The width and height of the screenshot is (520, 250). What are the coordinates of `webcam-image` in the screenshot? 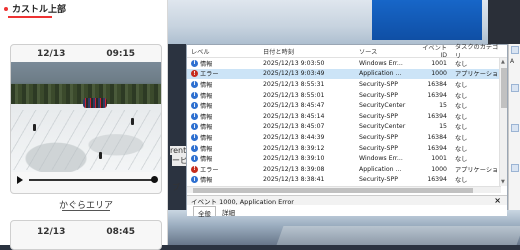 It's located at (86, 117).